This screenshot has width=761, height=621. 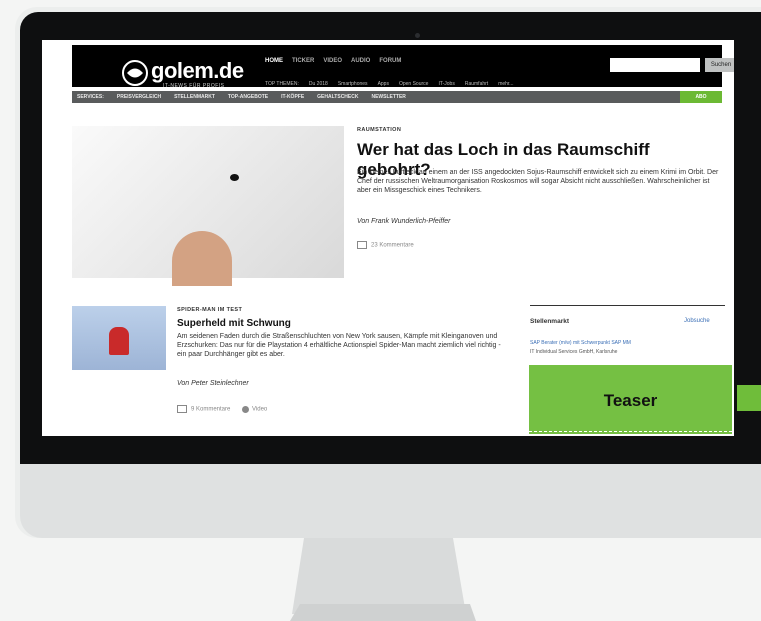 I want to click on search-button: Suchen, so click(x=719, y=65).